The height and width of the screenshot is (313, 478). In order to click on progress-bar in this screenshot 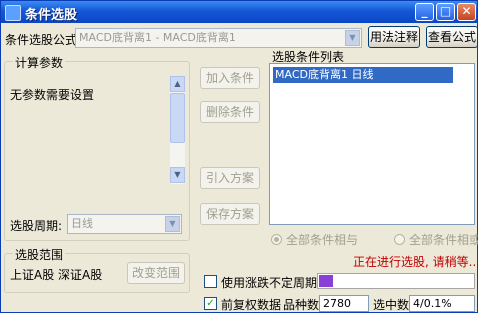, I will do `click(396, 281)`.